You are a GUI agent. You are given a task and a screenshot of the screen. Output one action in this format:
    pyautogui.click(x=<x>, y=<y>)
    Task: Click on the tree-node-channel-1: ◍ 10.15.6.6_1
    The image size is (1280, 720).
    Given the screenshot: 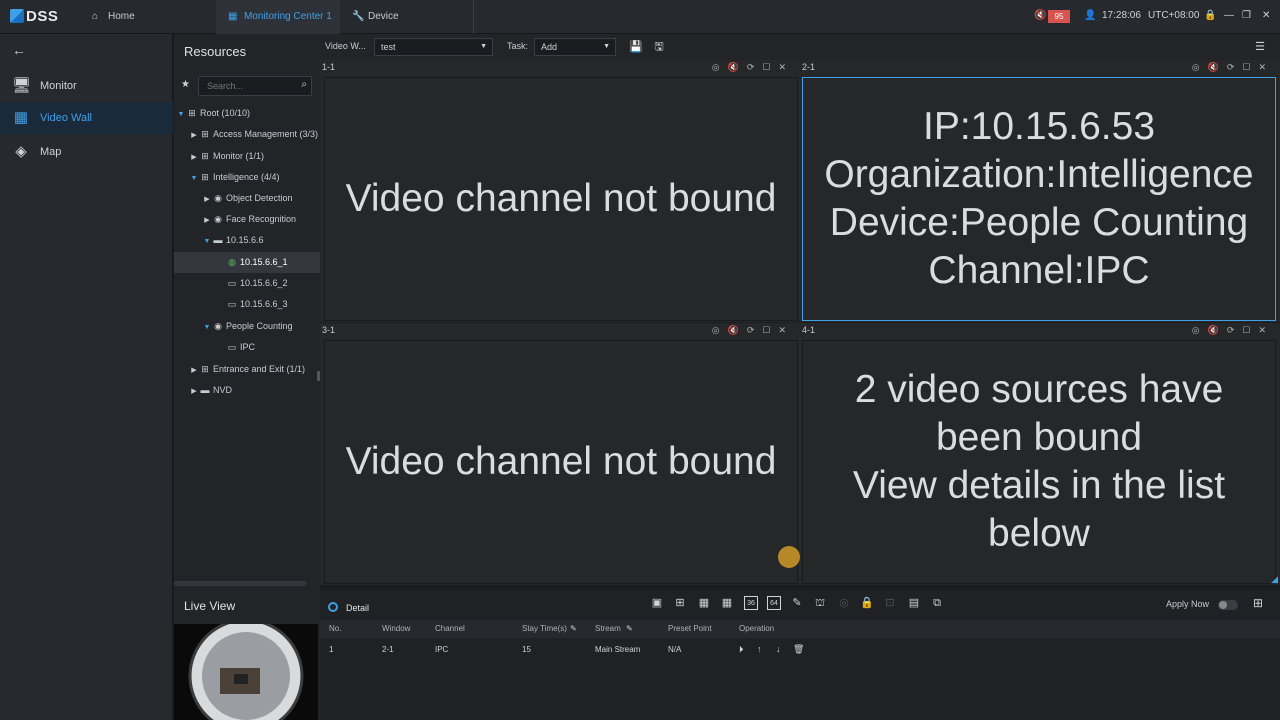 What is the action you would take?
    pyautogui.click(x=247, y=262)
    